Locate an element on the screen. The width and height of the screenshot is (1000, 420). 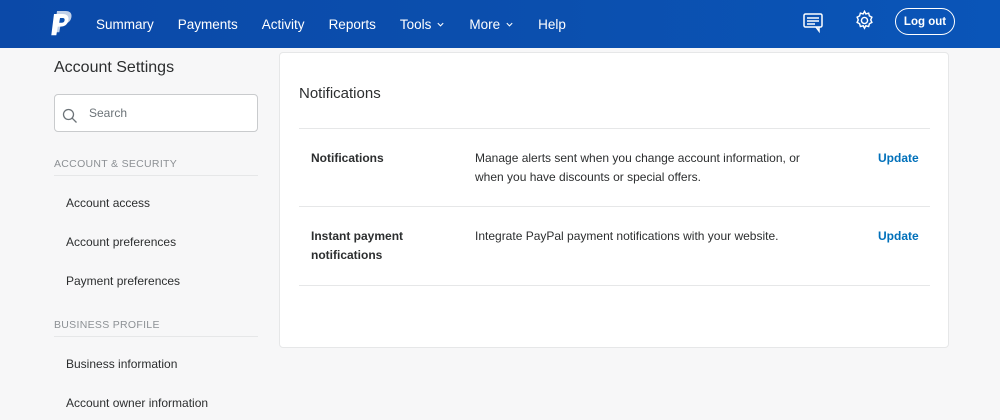
paypal-logo-icon is located at coordinates (62, 24).